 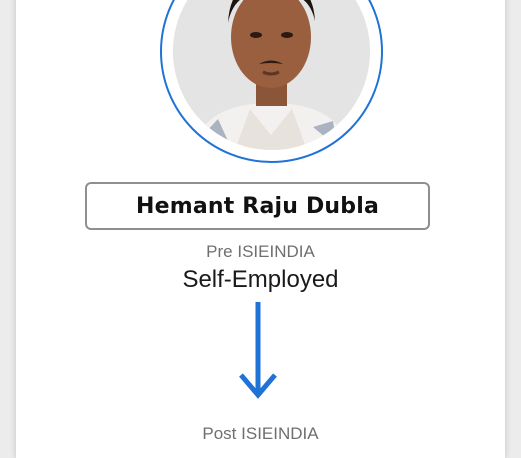 I want to click on pre-value: Self-Employed, so click(x=260, y=279).